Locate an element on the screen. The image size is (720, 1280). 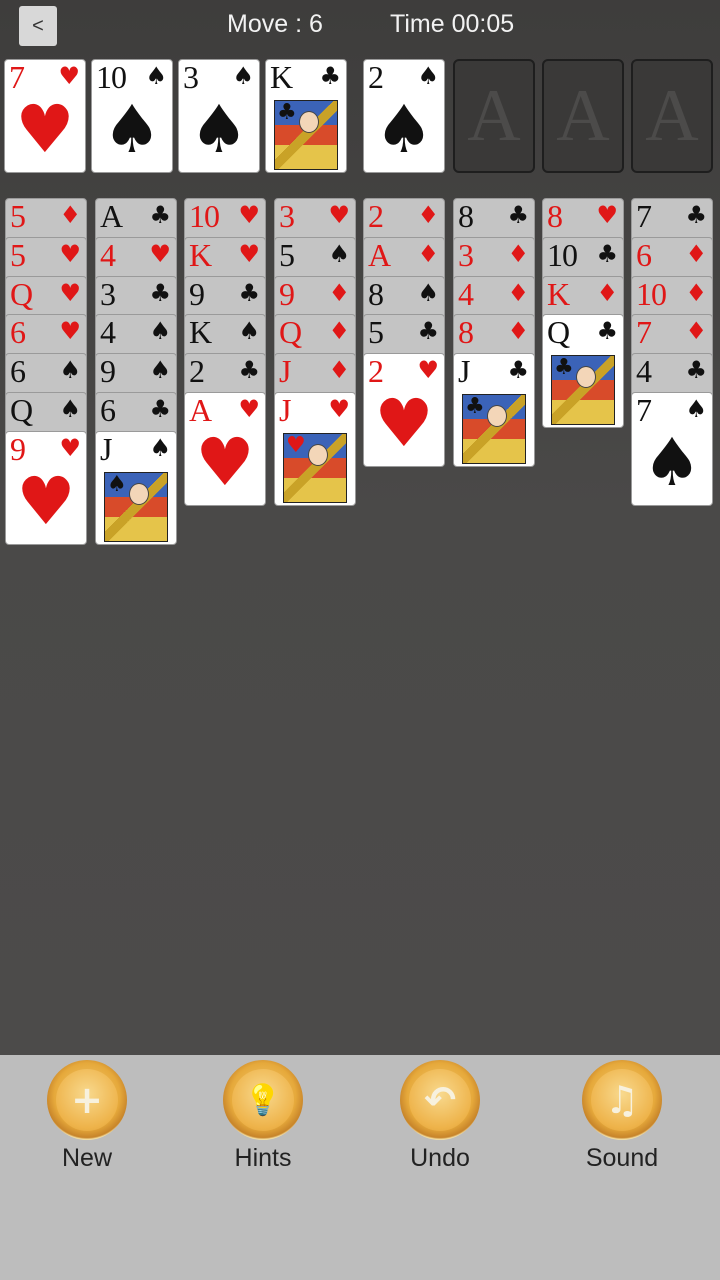
undo-button: ↶ Undo is located at coordinates (440, 1116).